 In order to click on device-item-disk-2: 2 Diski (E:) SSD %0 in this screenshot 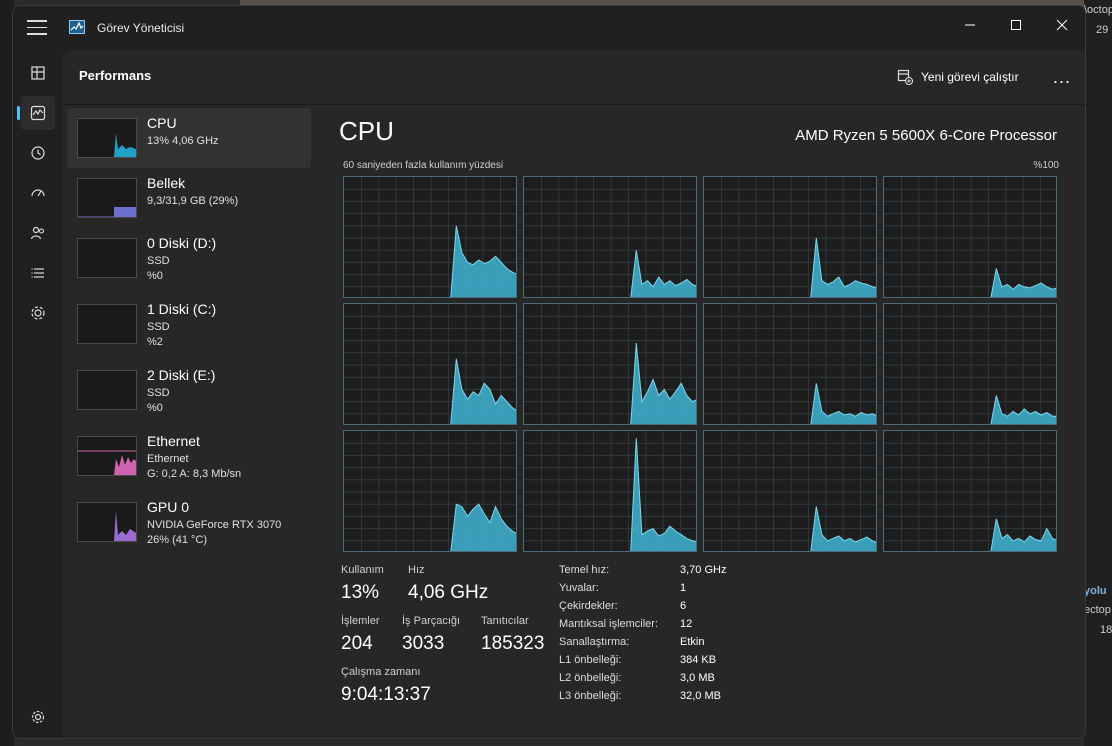, I will do `click(189, 390)`.